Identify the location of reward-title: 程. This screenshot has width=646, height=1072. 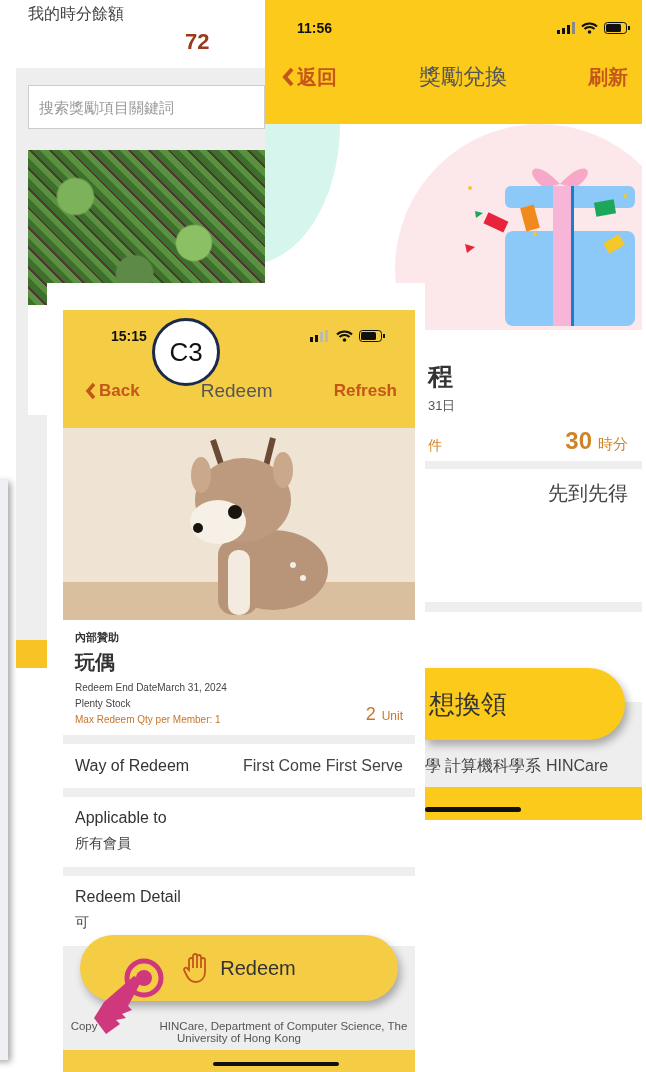
(441, 376).